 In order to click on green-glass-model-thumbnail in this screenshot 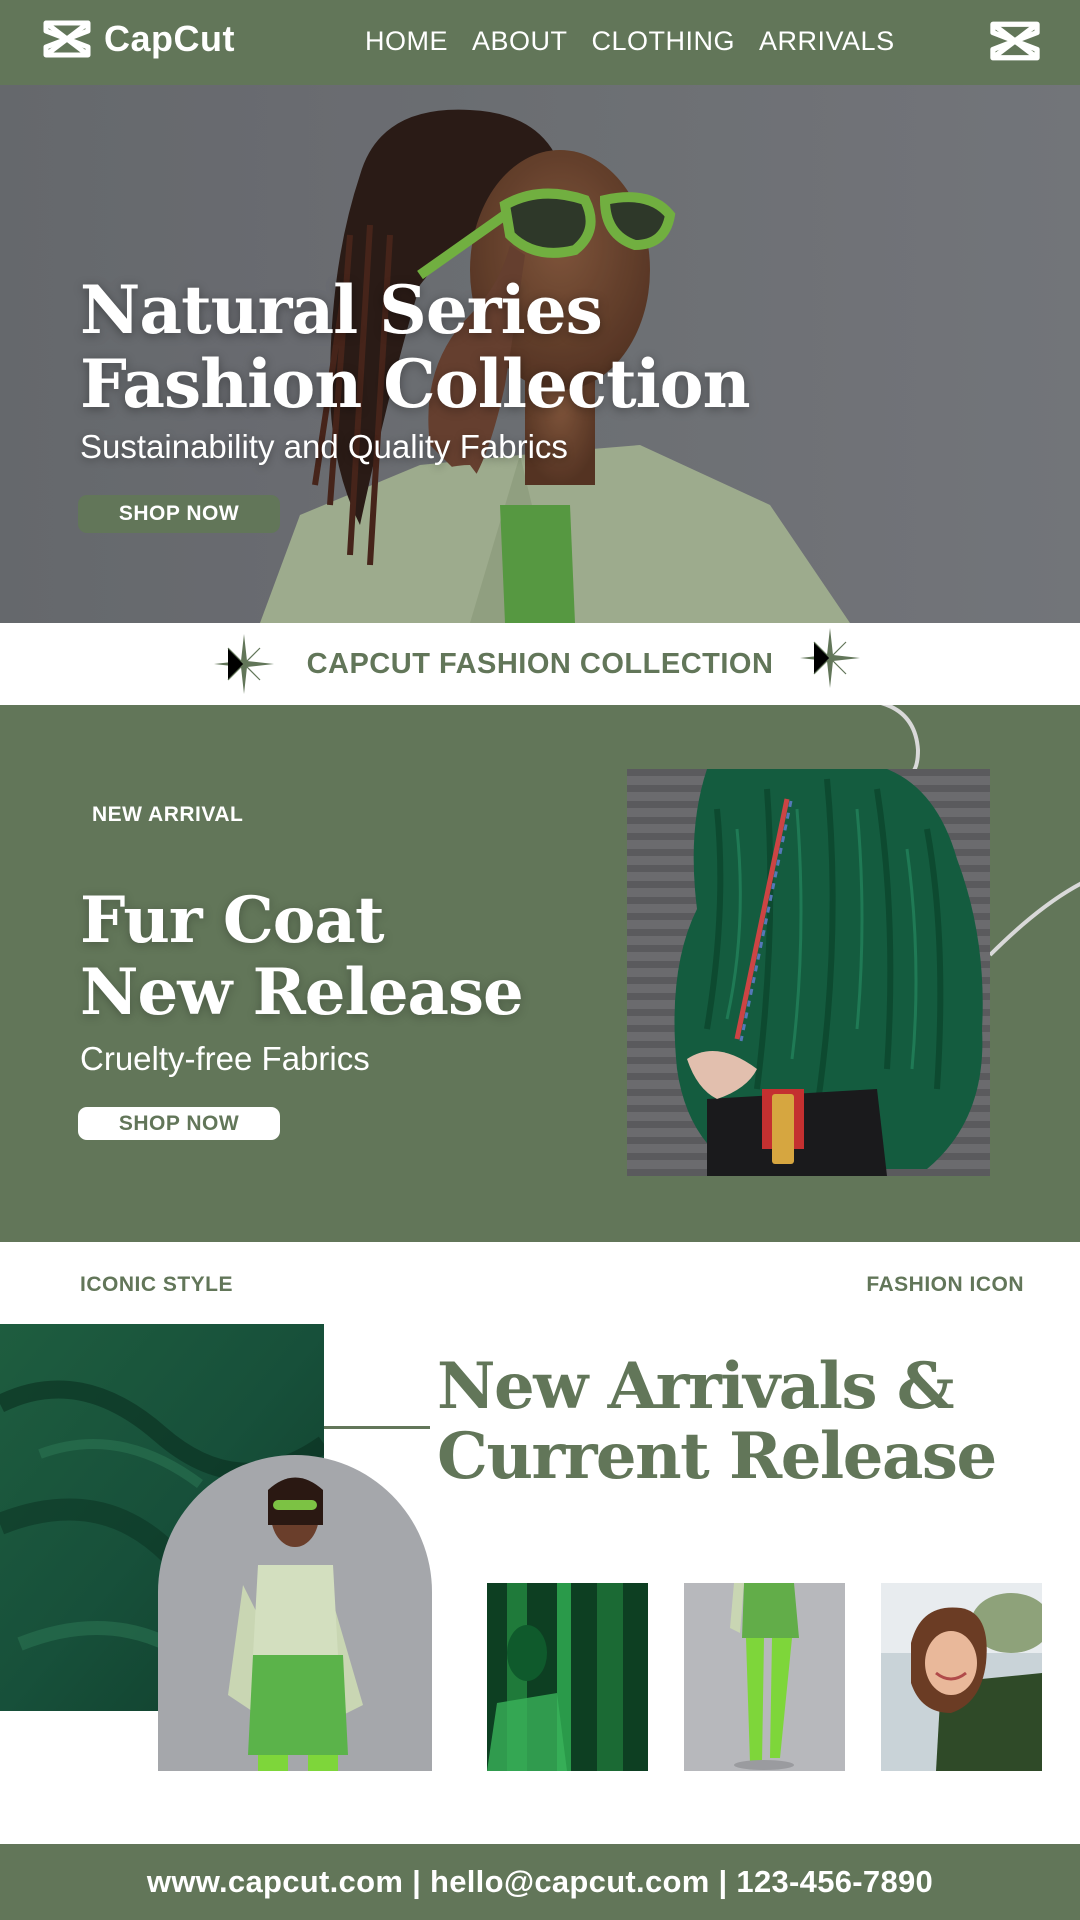, I will do `click(567, 1677)`.